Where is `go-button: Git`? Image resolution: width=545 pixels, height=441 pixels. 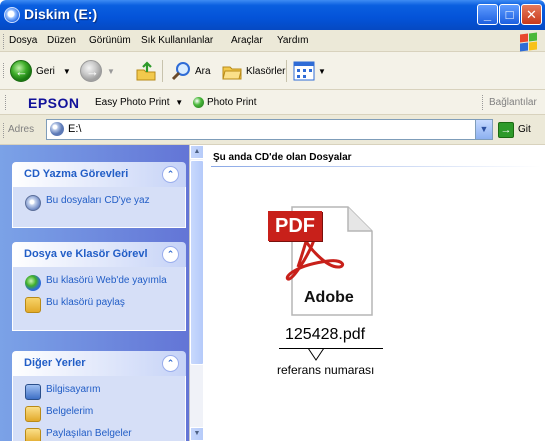 go-button: Git is located at coordinates (524, 129).